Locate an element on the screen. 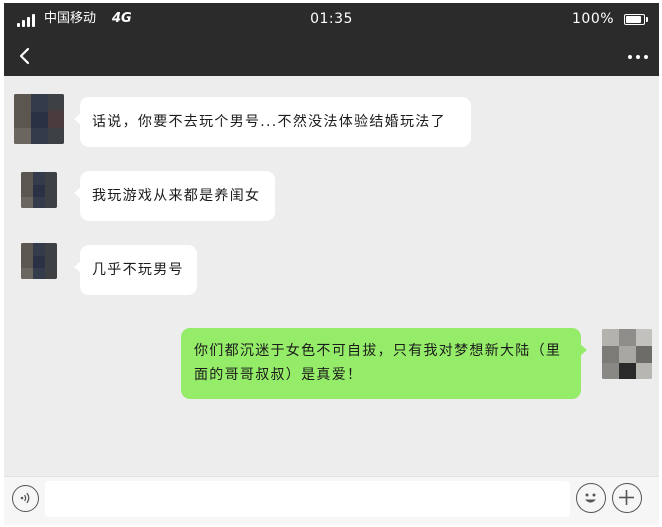 The height and width of the screenshot is (527, 662). back-button is located at coordinates (25, 56).